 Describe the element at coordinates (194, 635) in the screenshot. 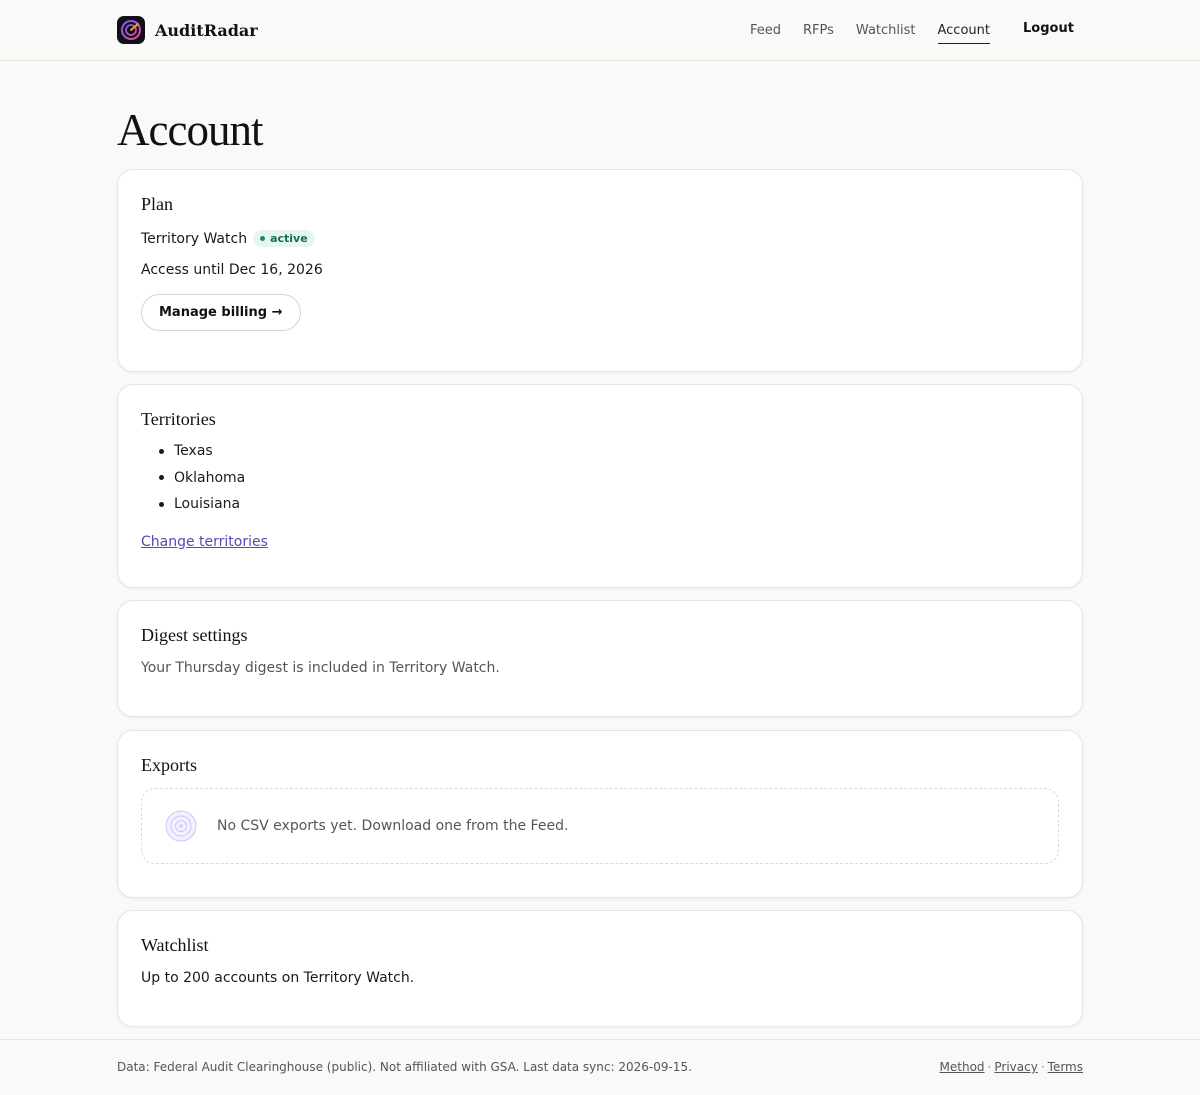

I see `digest-title: Digest settings` at that location.